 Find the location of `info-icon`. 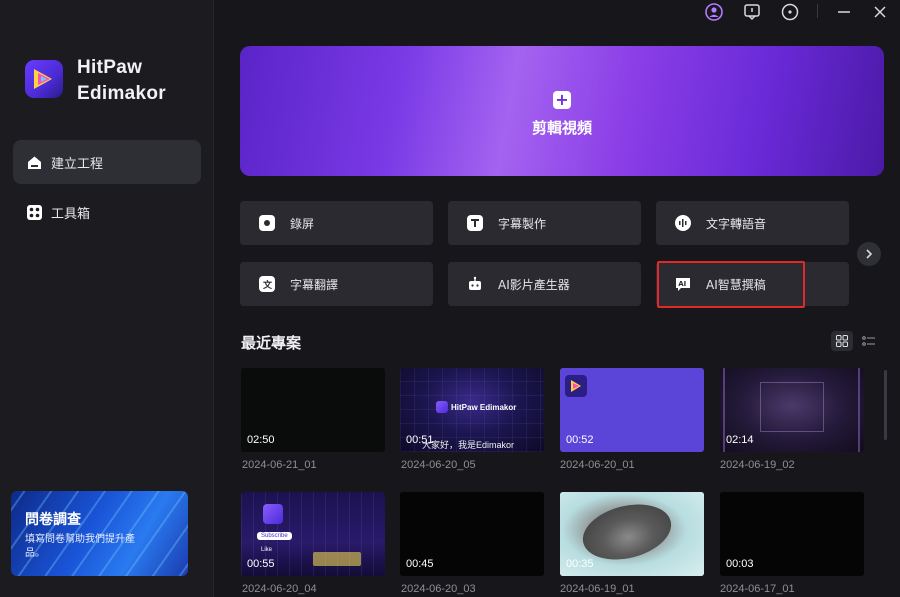

info-icon is located at coordinates (790, 12).